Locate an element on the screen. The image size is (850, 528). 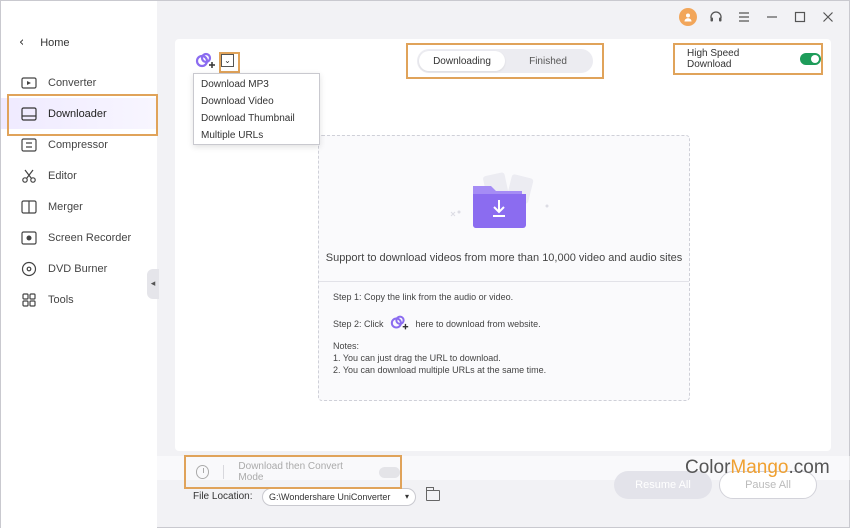
menu-item-download-thumbnail: Download Thumbnail is located at coordinates (256, 118).